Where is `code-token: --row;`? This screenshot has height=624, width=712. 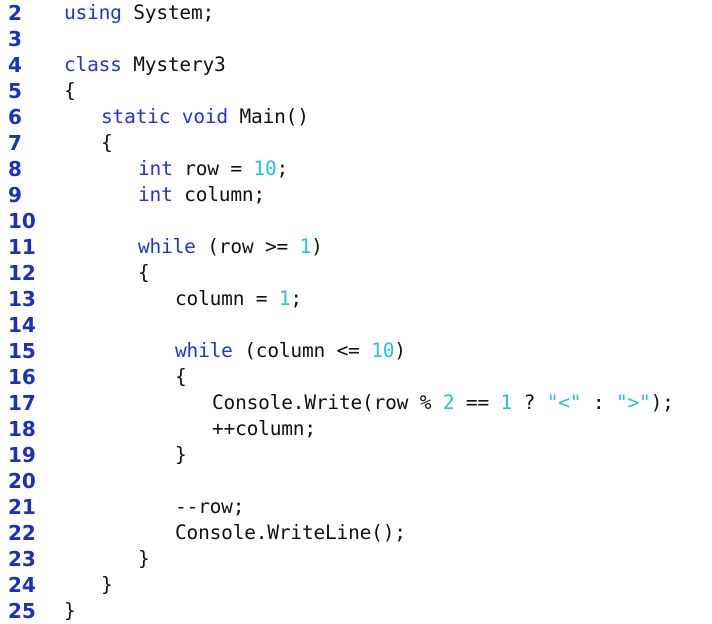
code-token: --row; is located at coordinates (210, 506).